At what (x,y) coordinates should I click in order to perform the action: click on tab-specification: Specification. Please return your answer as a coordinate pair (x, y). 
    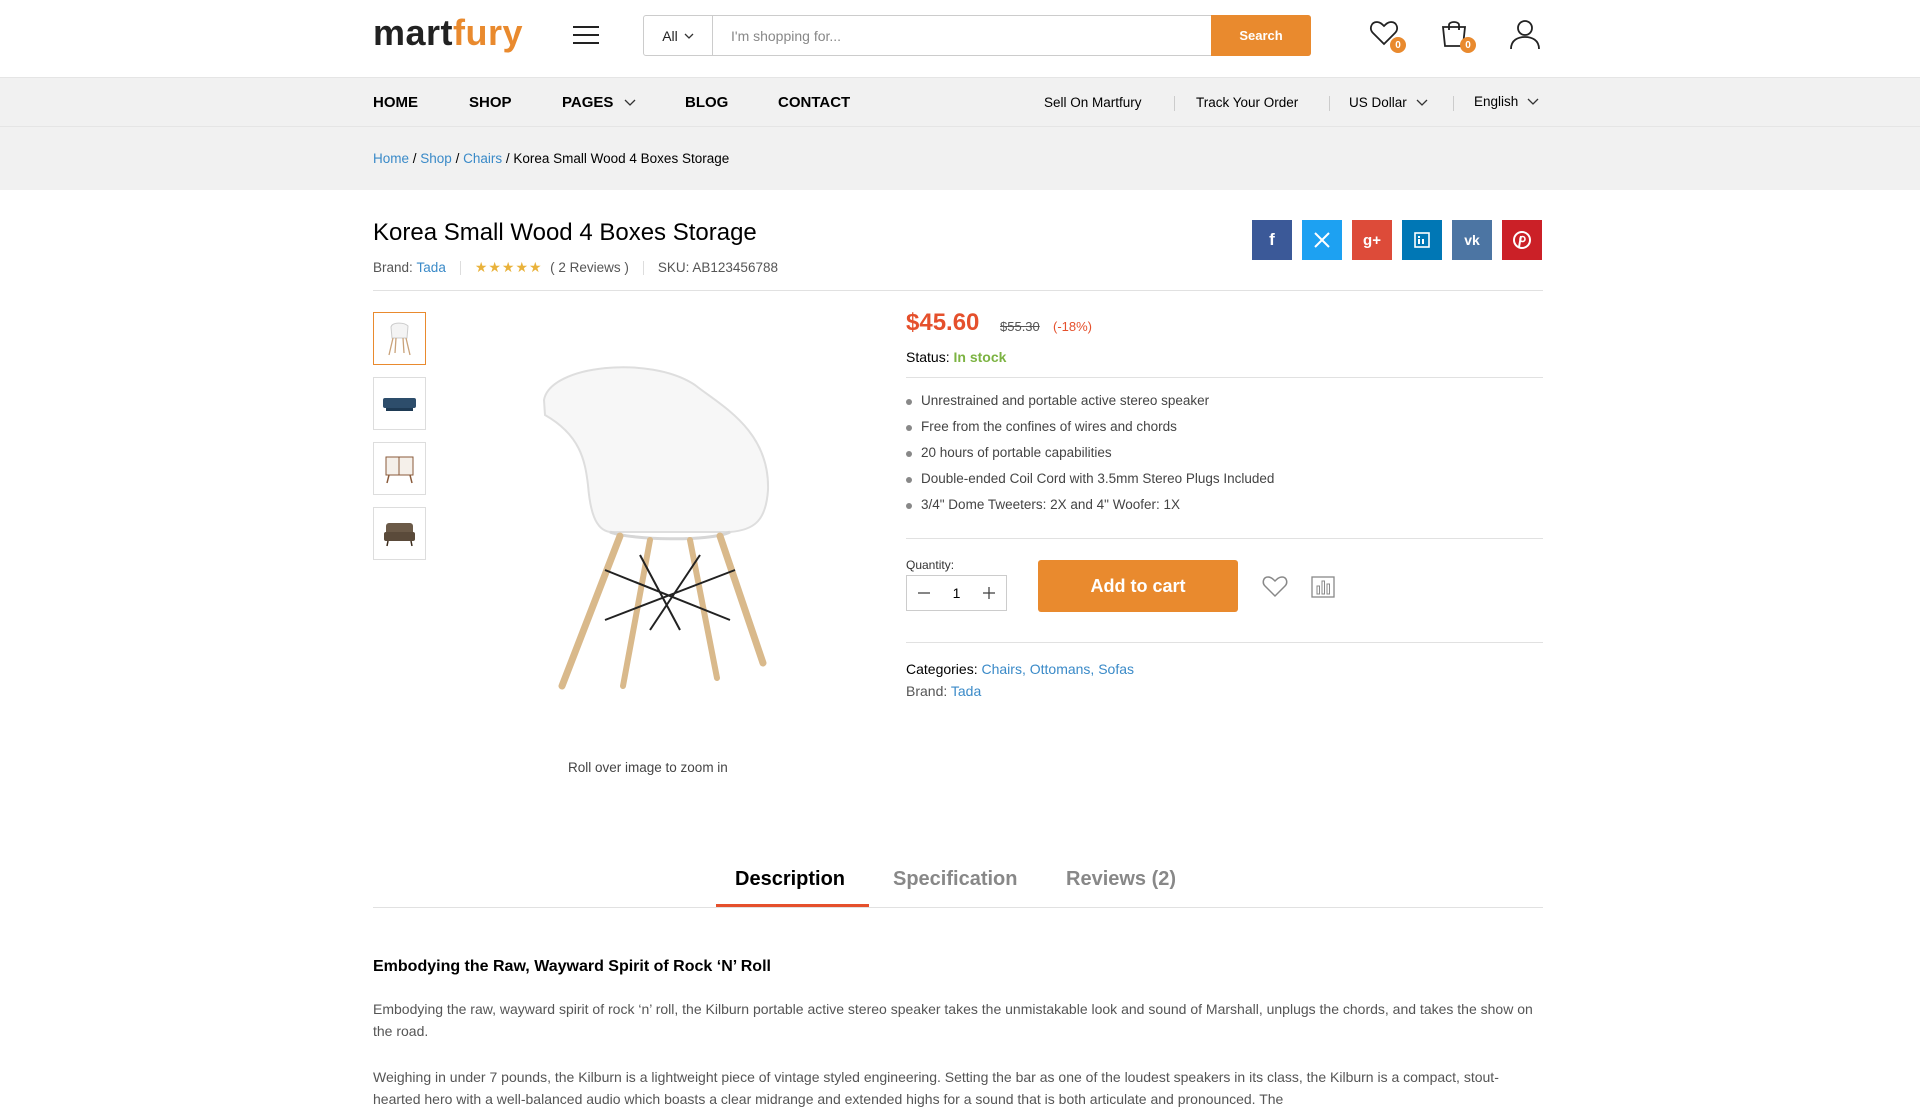
    Looking at the image, I should click on (955, 879).